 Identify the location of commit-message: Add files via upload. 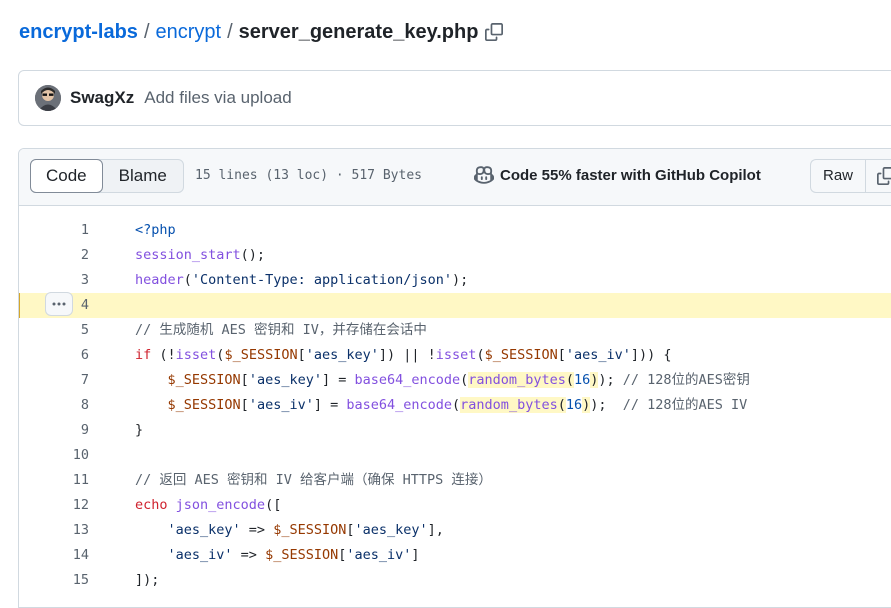
(217, 98).